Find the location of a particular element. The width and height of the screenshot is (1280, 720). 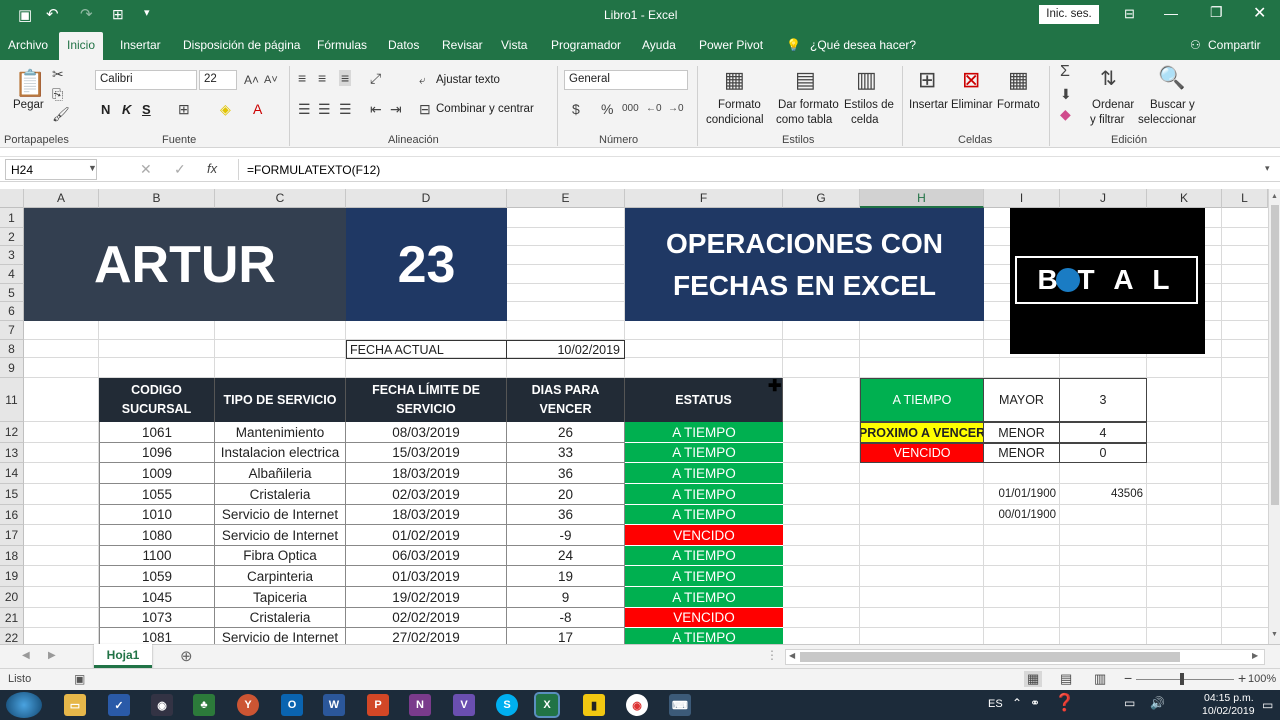

status-cell: VENCIDO is located at coordinates (704, 535).